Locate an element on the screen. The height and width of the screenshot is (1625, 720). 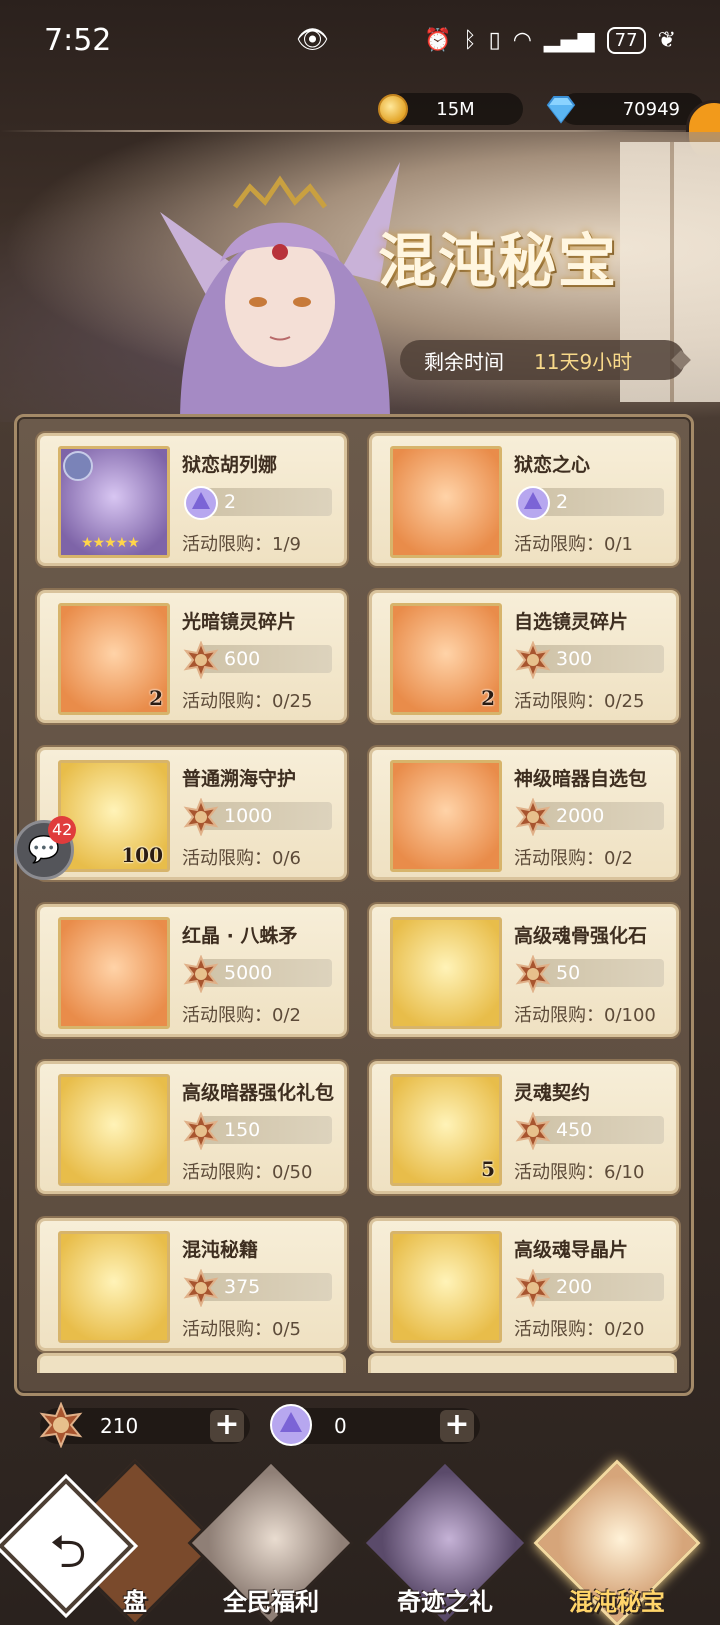
star-rating: ★★★★★ is located at coordinates (110, 543).